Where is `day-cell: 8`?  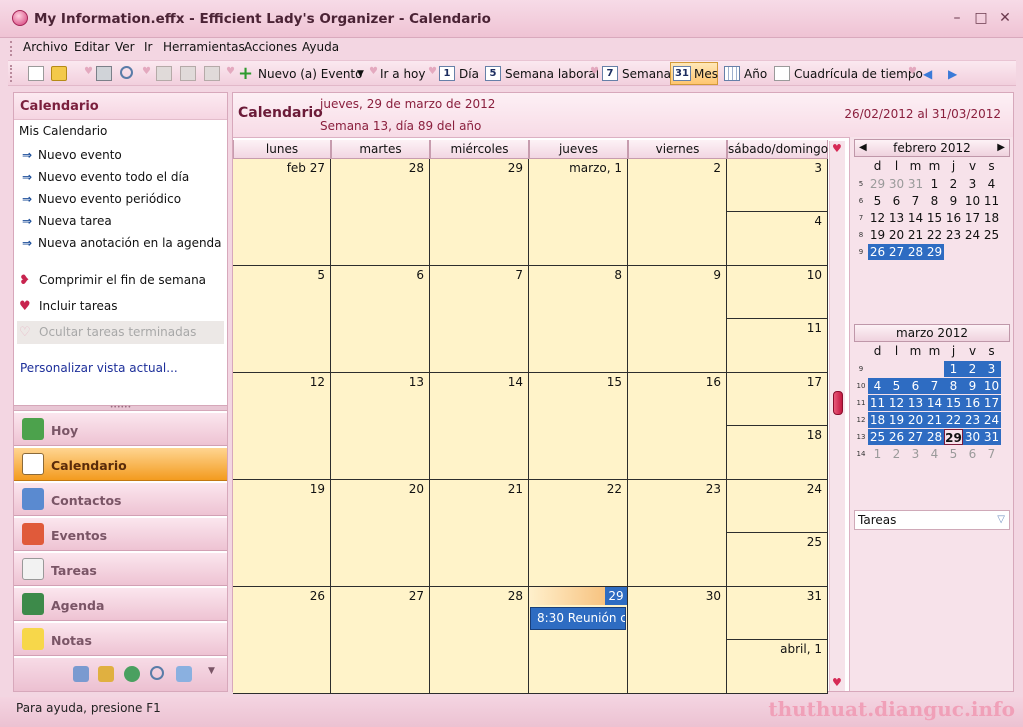 day-cell: 8 is located at coordinates (578, 319).